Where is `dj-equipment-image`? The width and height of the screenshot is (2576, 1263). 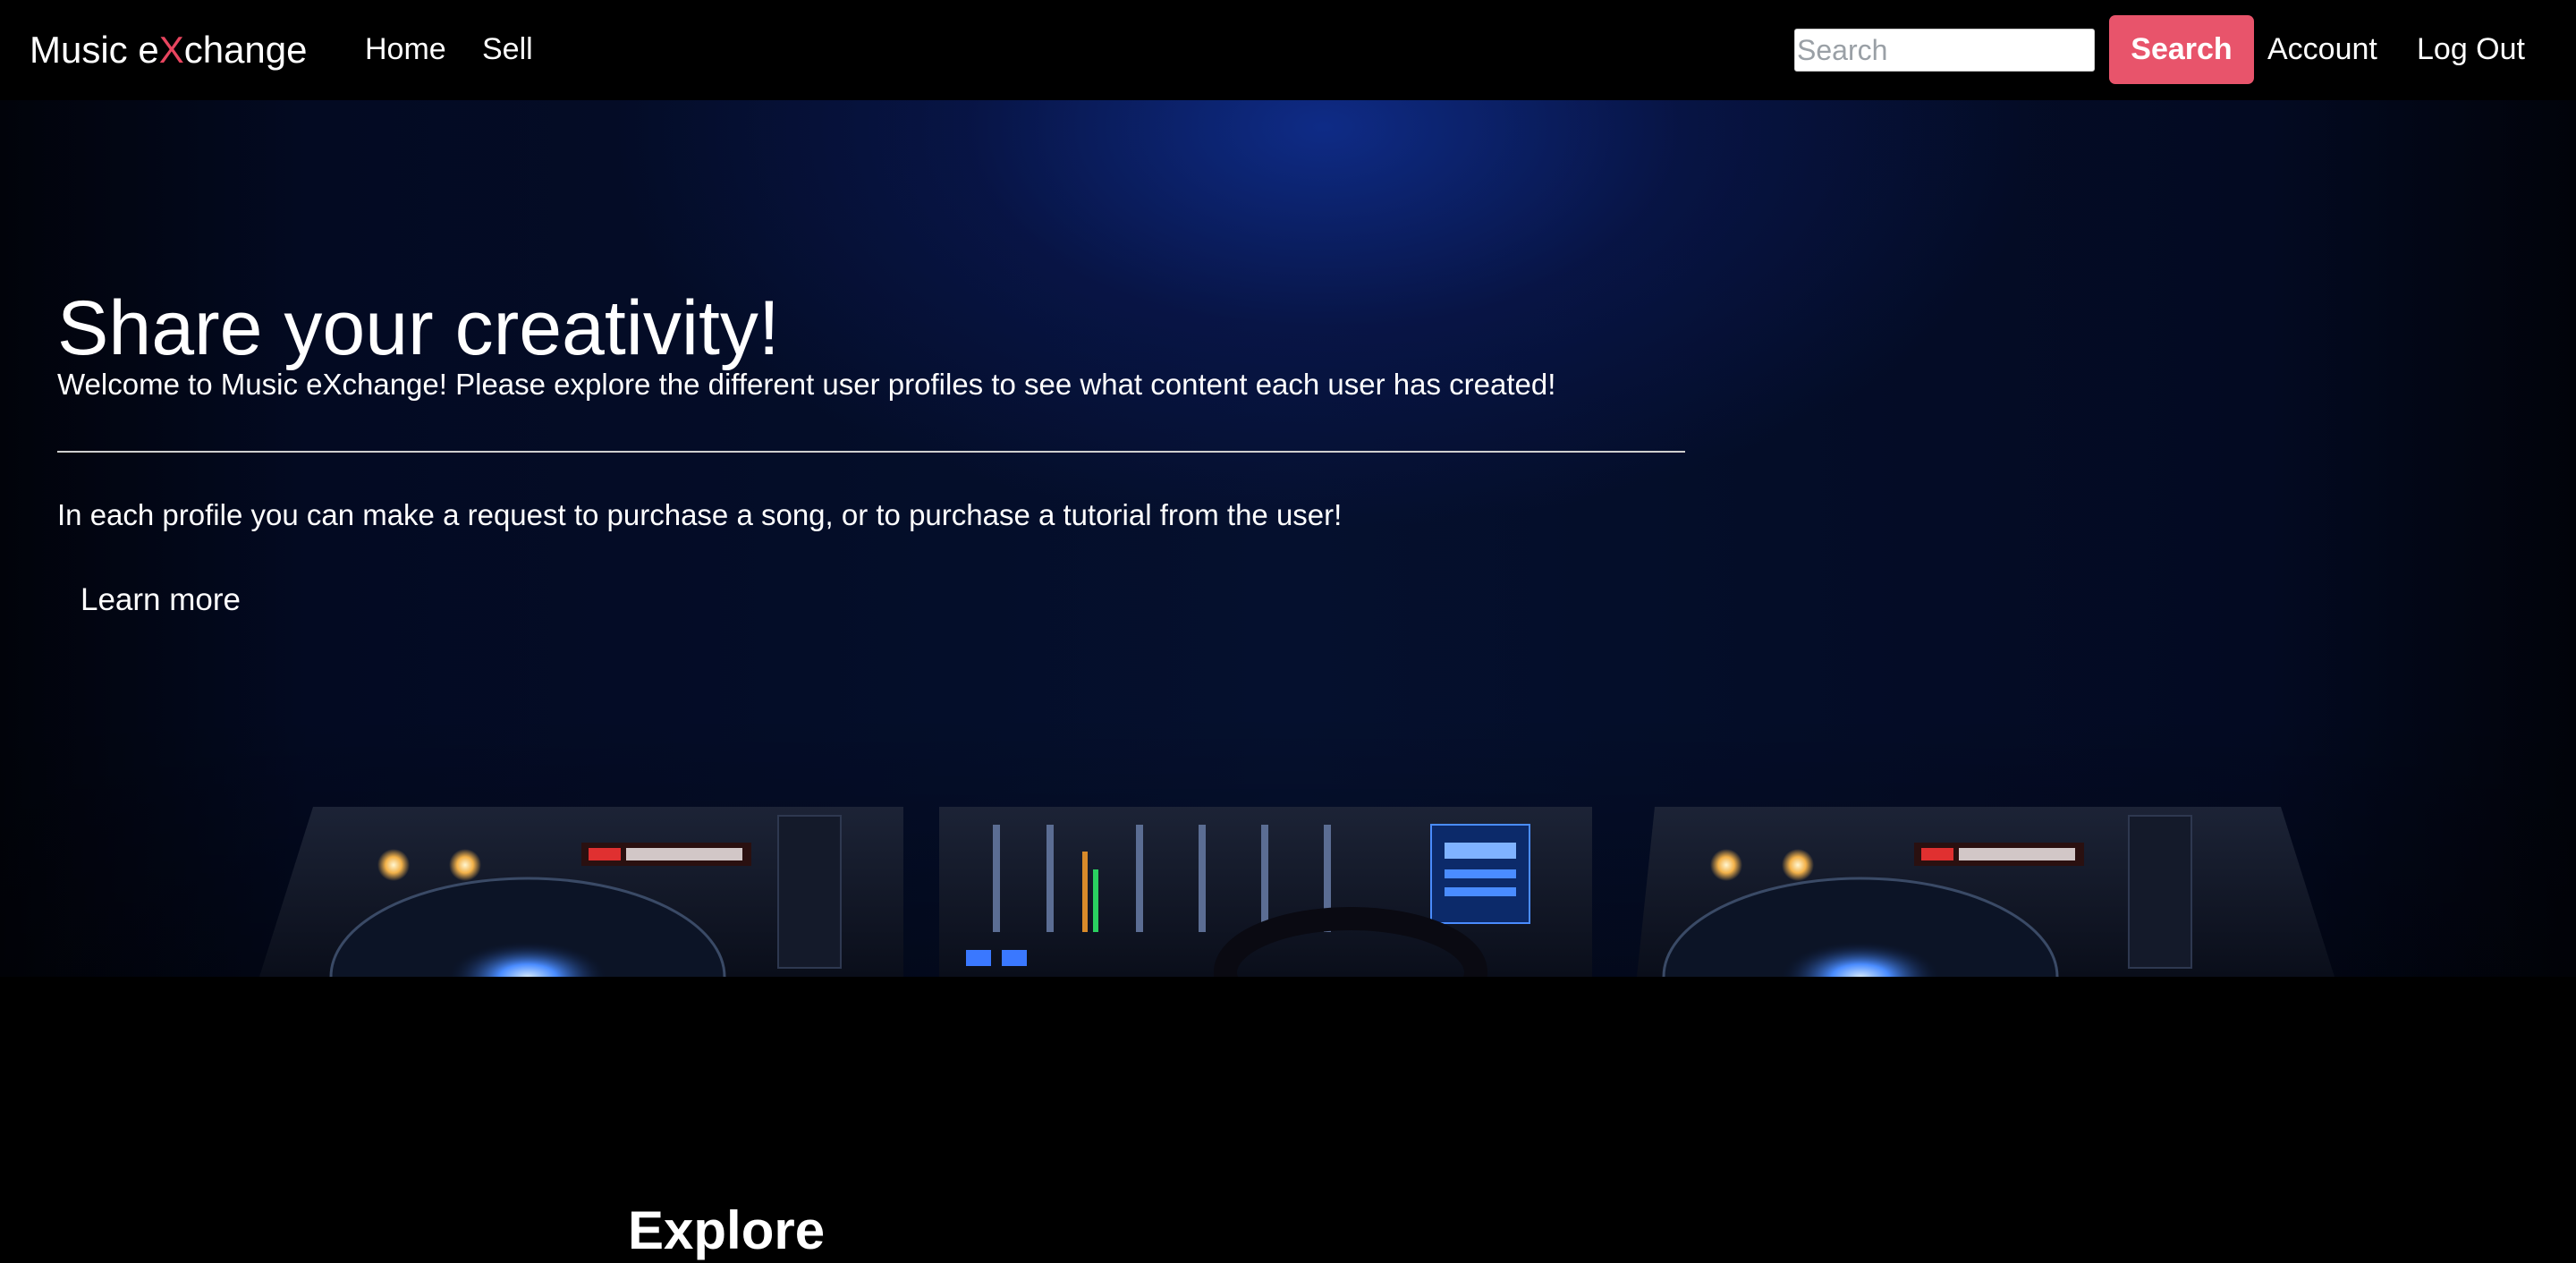 dj-equipment-image is located at coordinates (1296, 892).